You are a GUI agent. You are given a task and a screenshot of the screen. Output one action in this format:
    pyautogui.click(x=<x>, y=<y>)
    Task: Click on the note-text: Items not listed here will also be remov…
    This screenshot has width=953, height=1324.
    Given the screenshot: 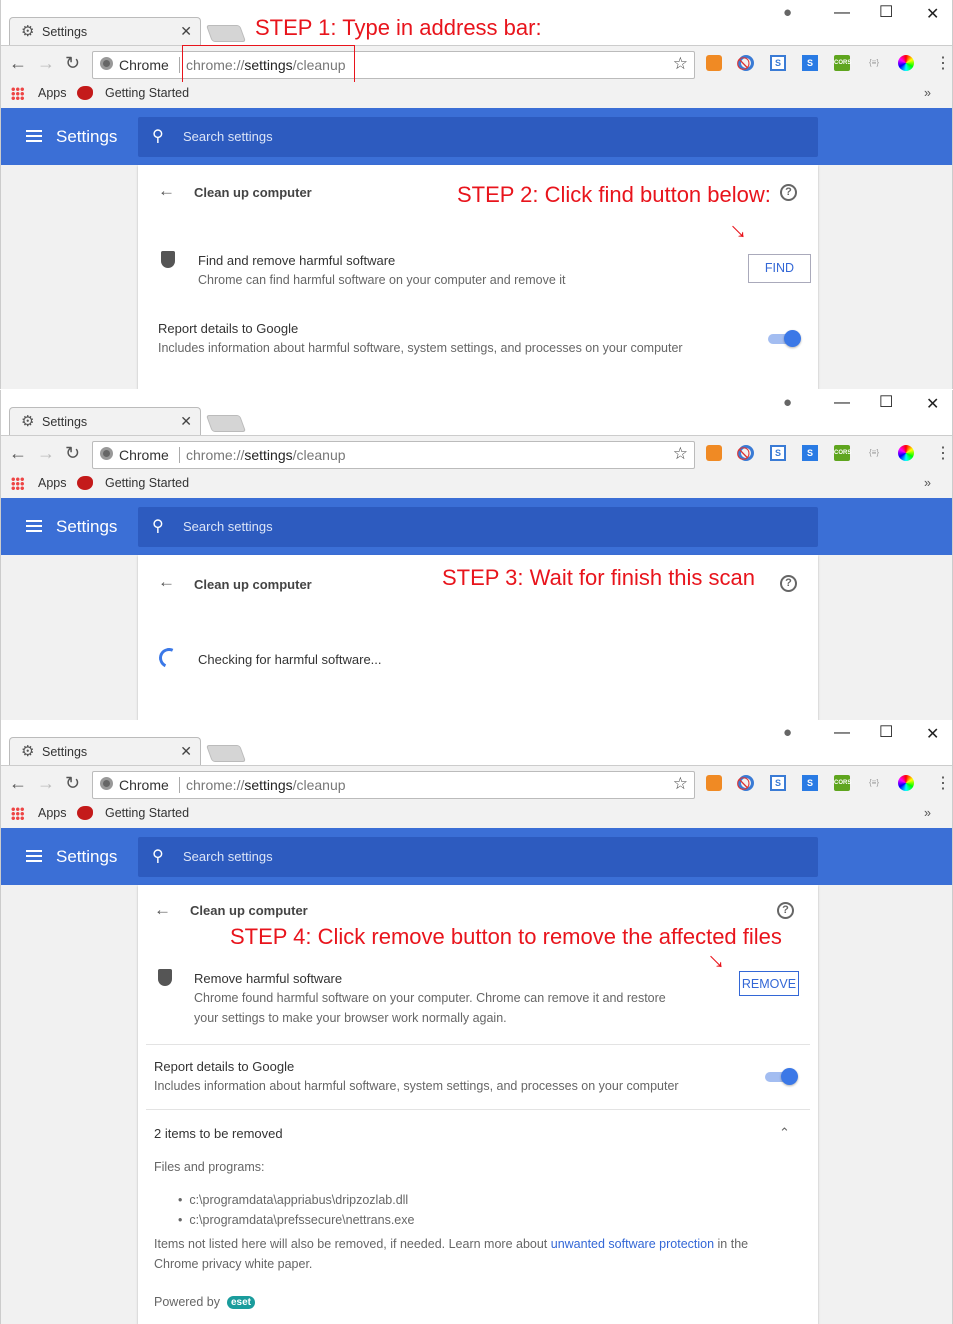 What is the action you would take?
    pyautogui.click(x=352, y=1244)
    